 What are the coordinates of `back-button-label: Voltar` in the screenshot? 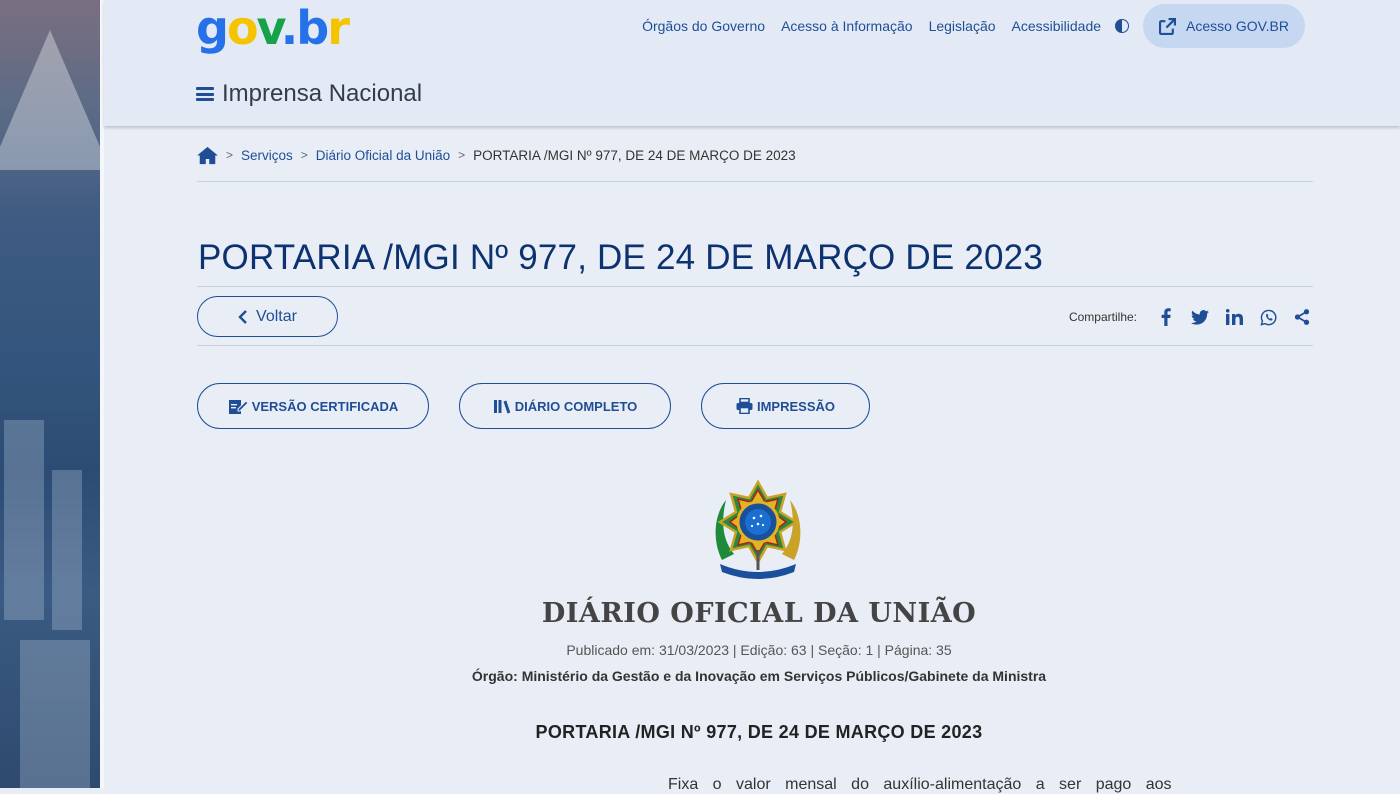 It's located at (276, 316).